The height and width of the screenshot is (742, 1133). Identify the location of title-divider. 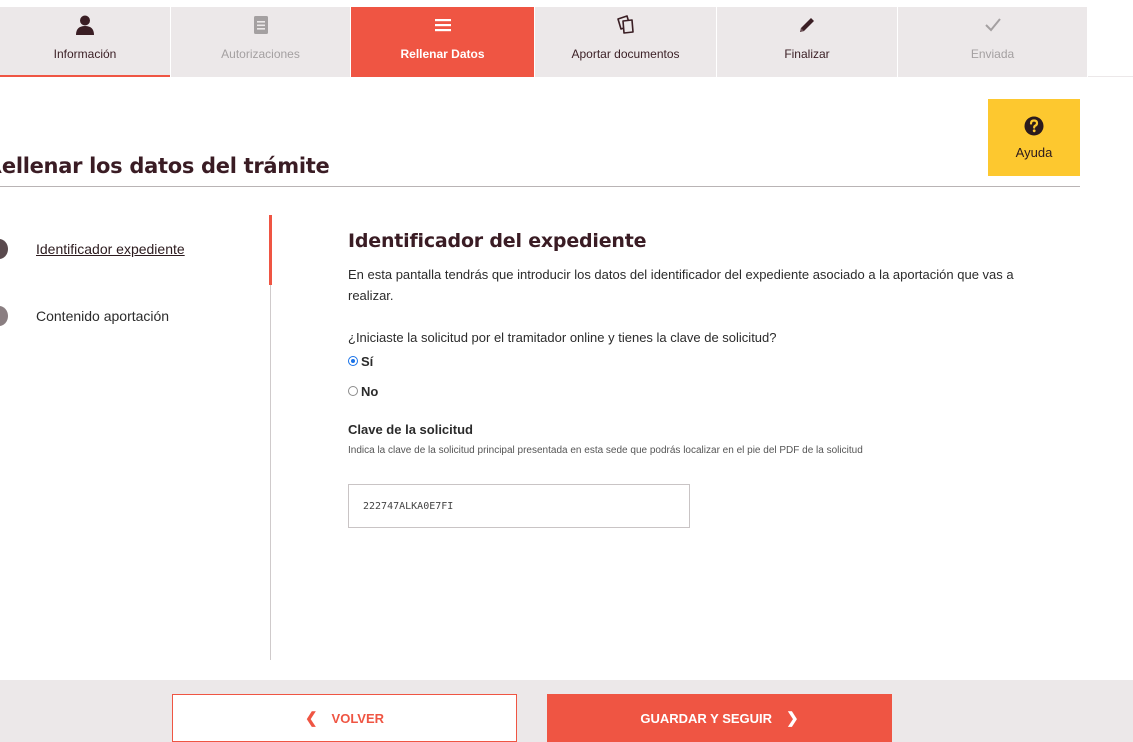
(540, 186).